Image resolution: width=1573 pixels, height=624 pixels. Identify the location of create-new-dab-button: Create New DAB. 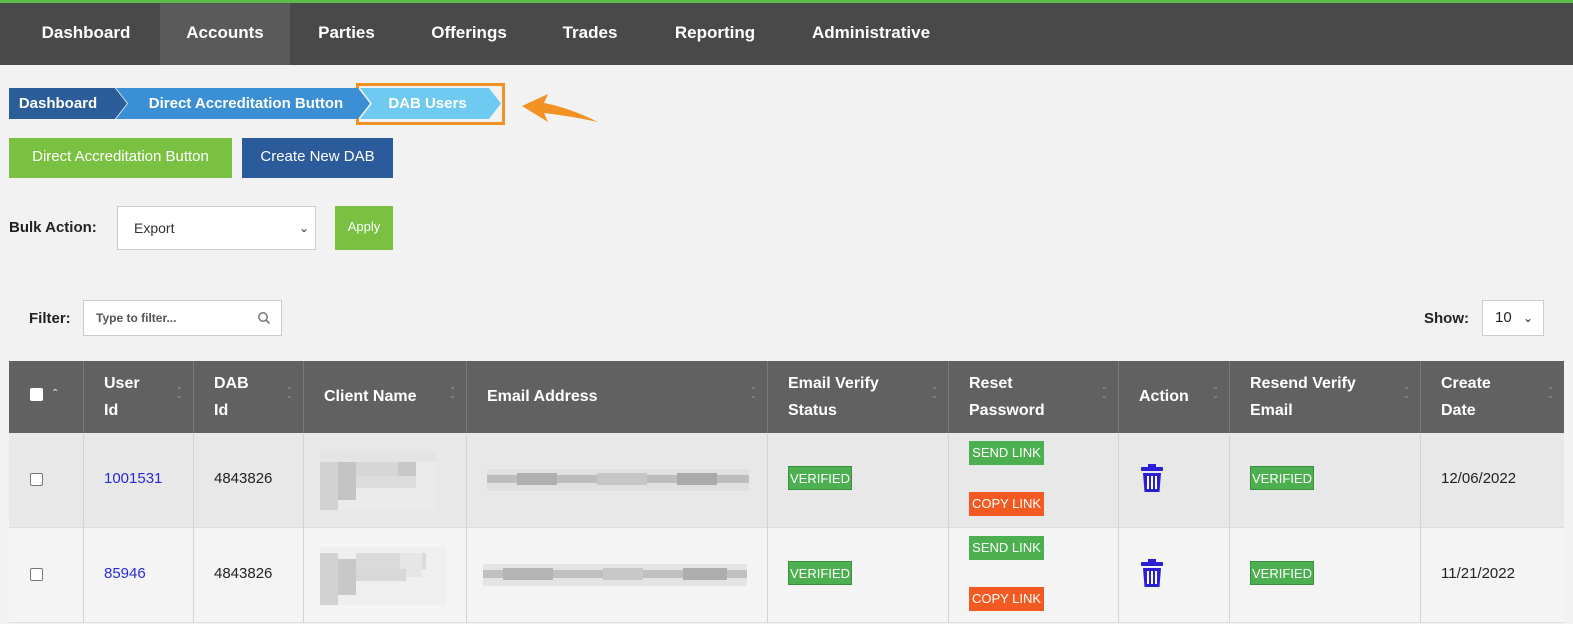
(317, 158).